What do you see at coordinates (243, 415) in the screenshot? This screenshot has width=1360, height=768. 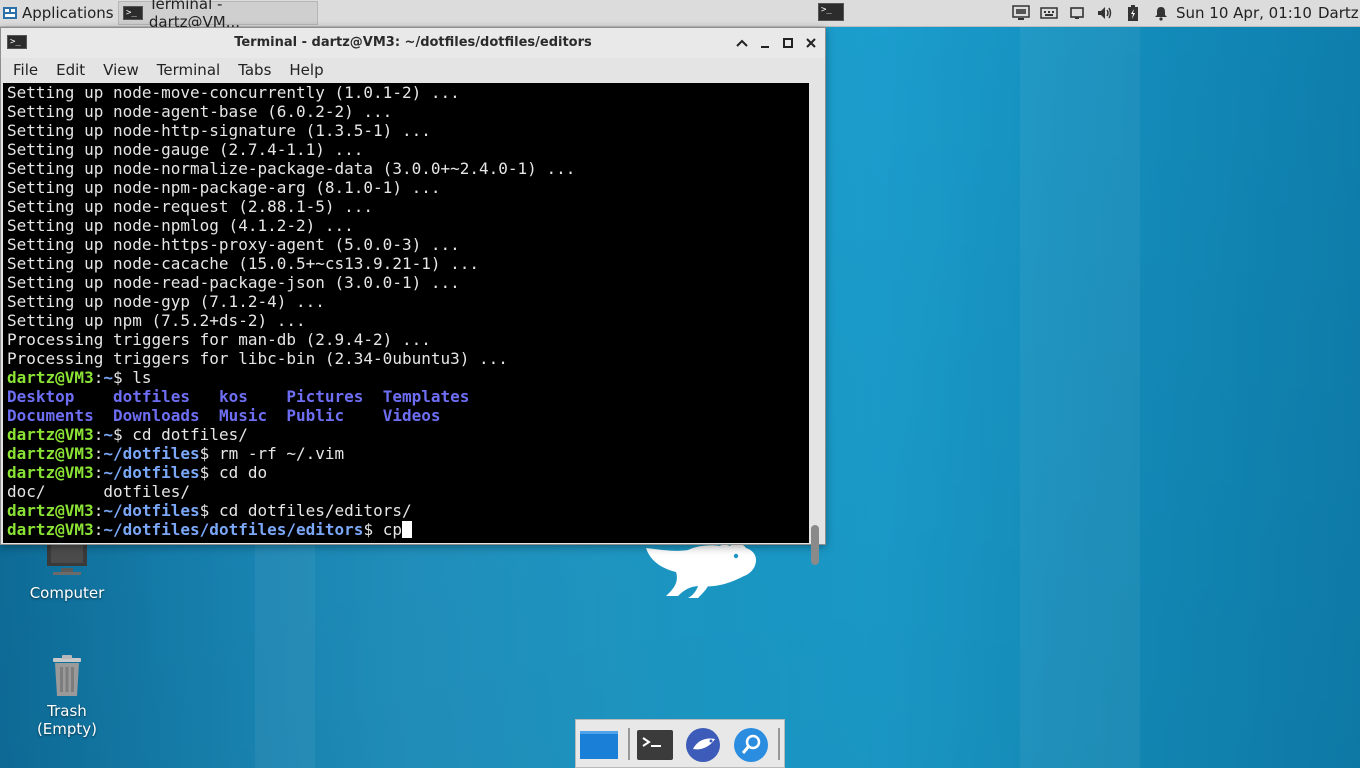 I see `ls-entry: Music` at bounding box center [243, 415].